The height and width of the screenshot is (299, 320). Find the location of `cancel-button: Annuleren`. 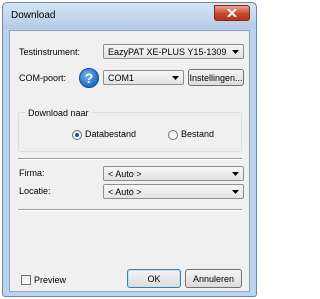

cancel-button: Annuleren is located at coordinates (213, 278).